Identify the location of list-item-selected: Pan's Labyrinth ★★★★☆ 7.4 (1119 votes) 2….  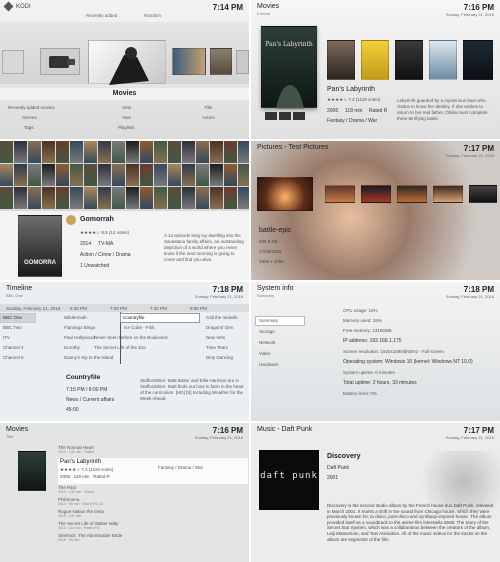
(153, 471).